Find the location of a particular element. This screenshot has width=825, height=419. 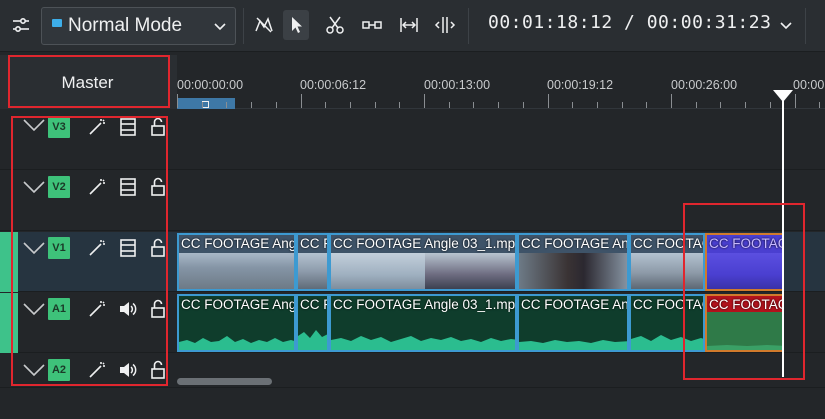

timeline-toolbar: Normal Mode 00:01:18:12 / 00:00:31:23 is located at coordinates (412, 26).